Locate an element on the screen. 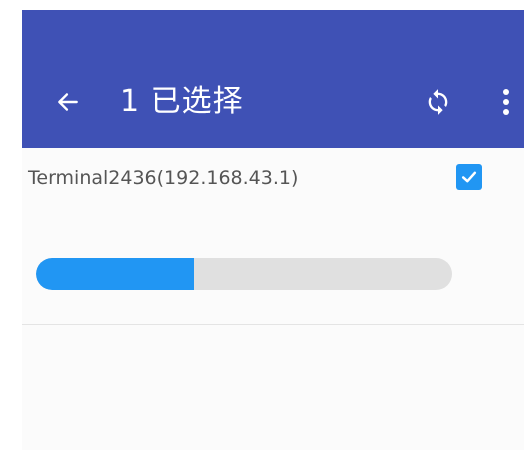 The image size is (524, 450). device-label: Terminal2436(192.168.43.1) is located at coordinates (163, 178).